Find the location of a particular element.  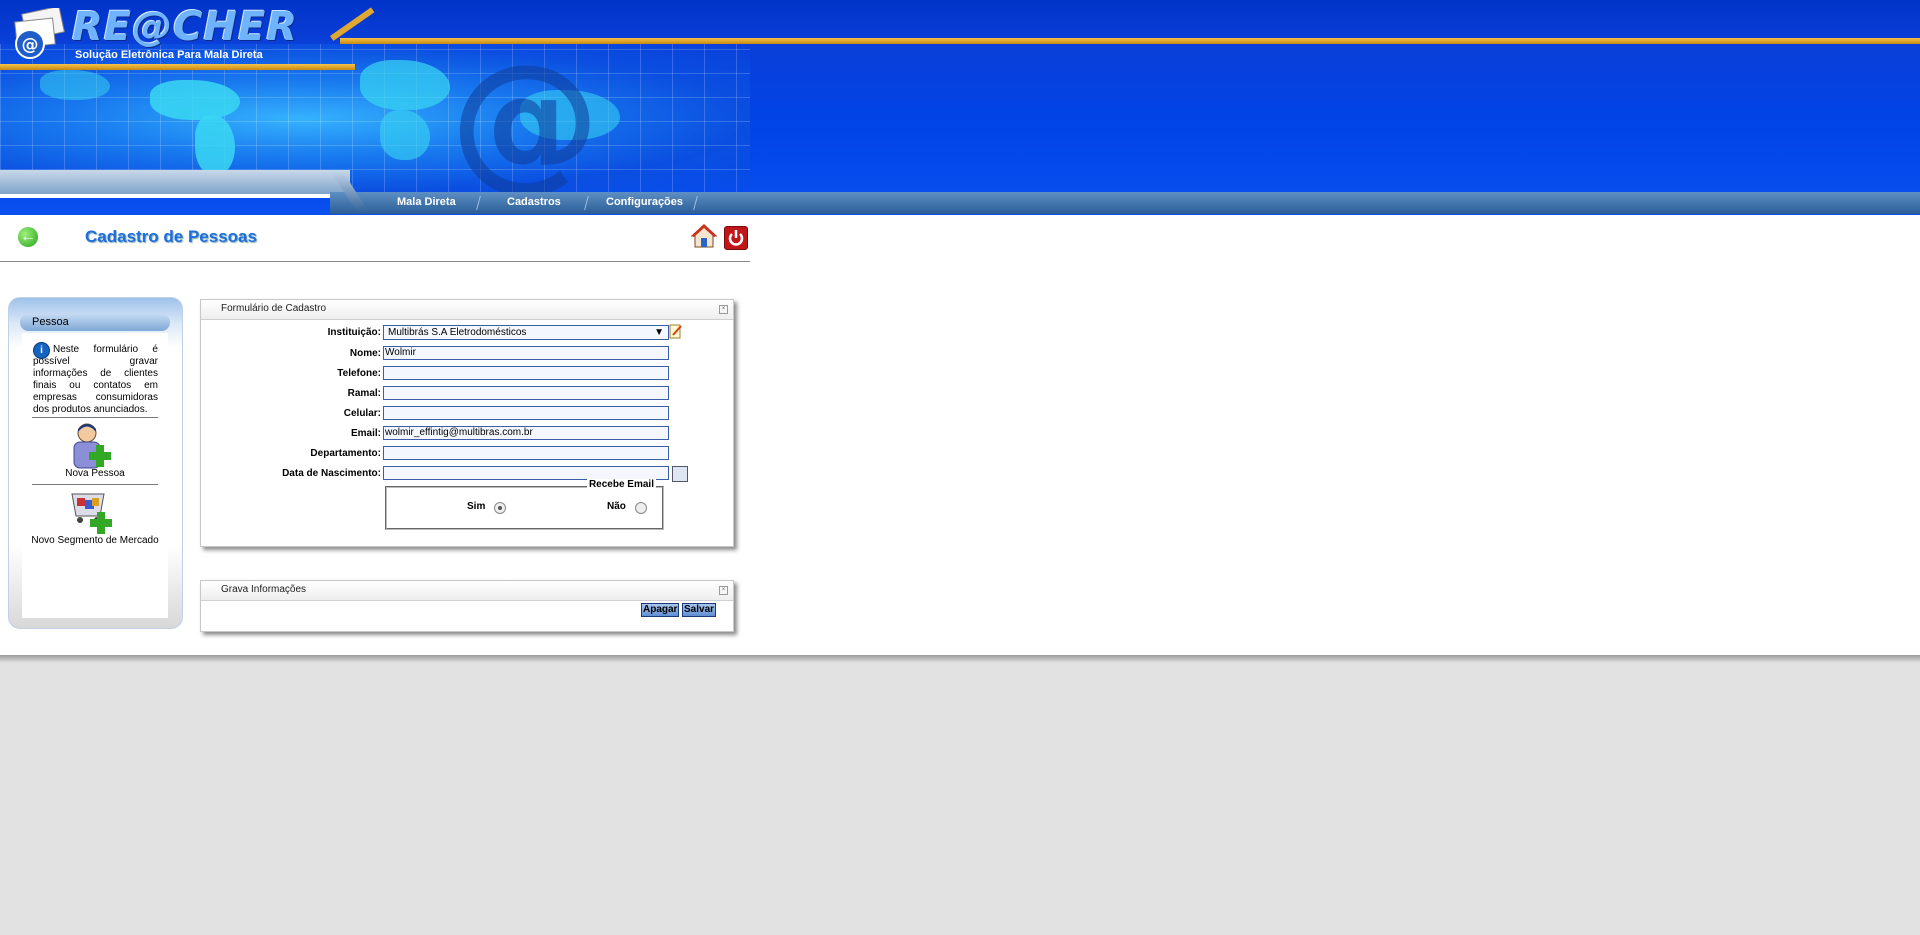

add-person-icon is located at coordinates (95, 446).